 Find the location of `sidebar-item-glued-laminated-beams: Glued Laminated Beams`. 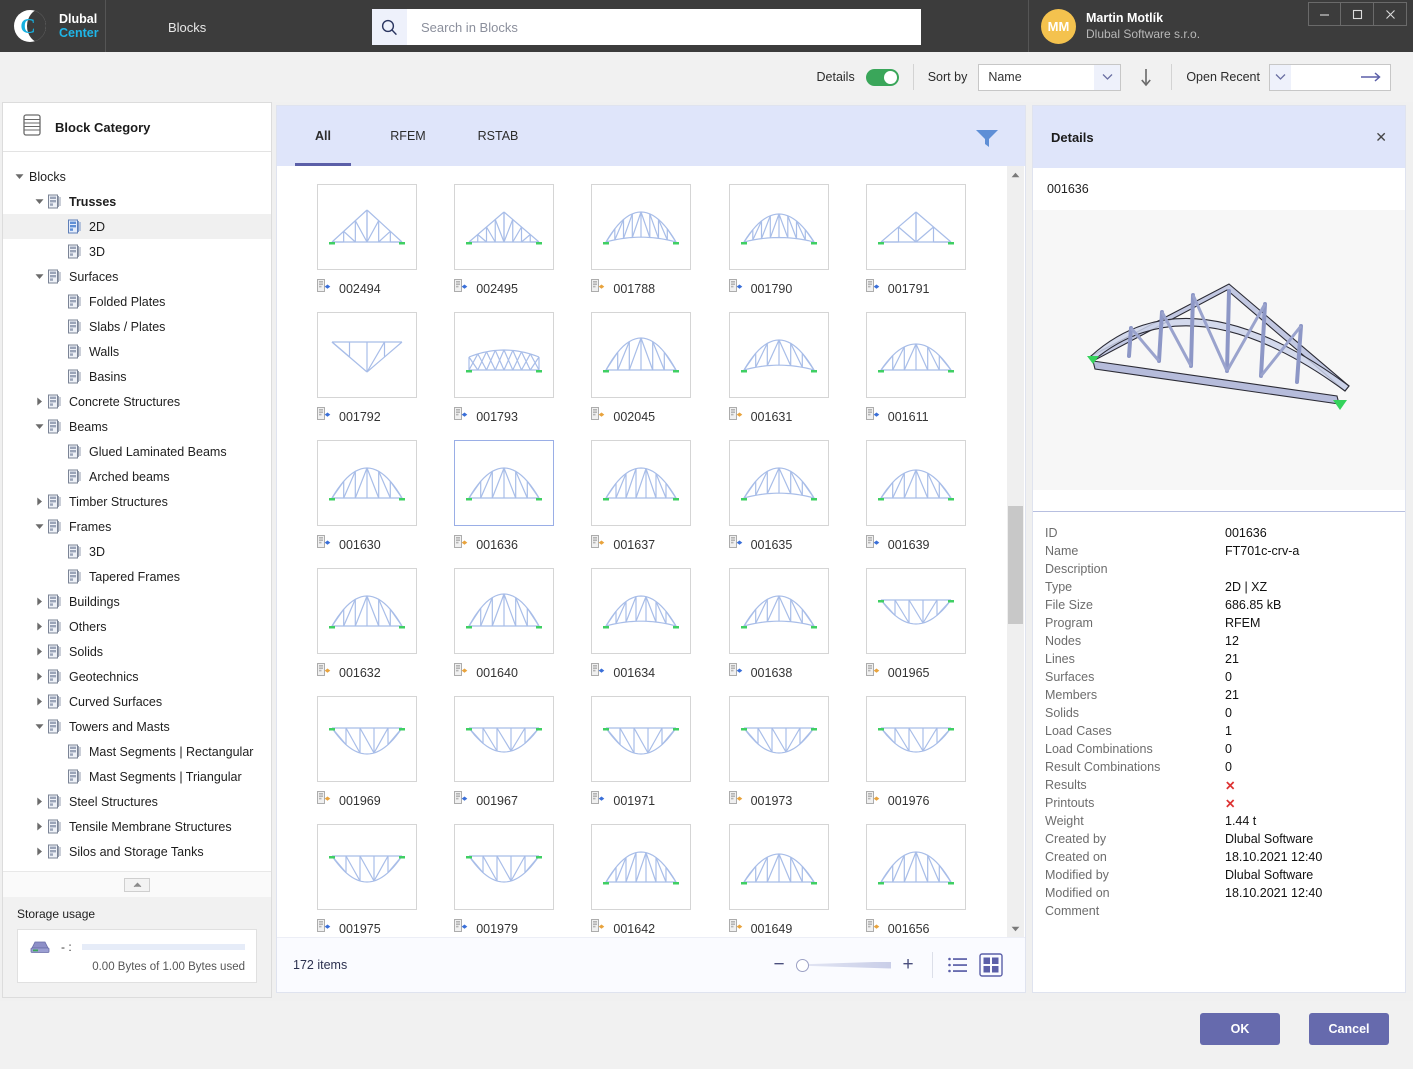

sidebar-item-glued-laminated-beams: Glued Laminated Beams is located at coordinates (137, 451).